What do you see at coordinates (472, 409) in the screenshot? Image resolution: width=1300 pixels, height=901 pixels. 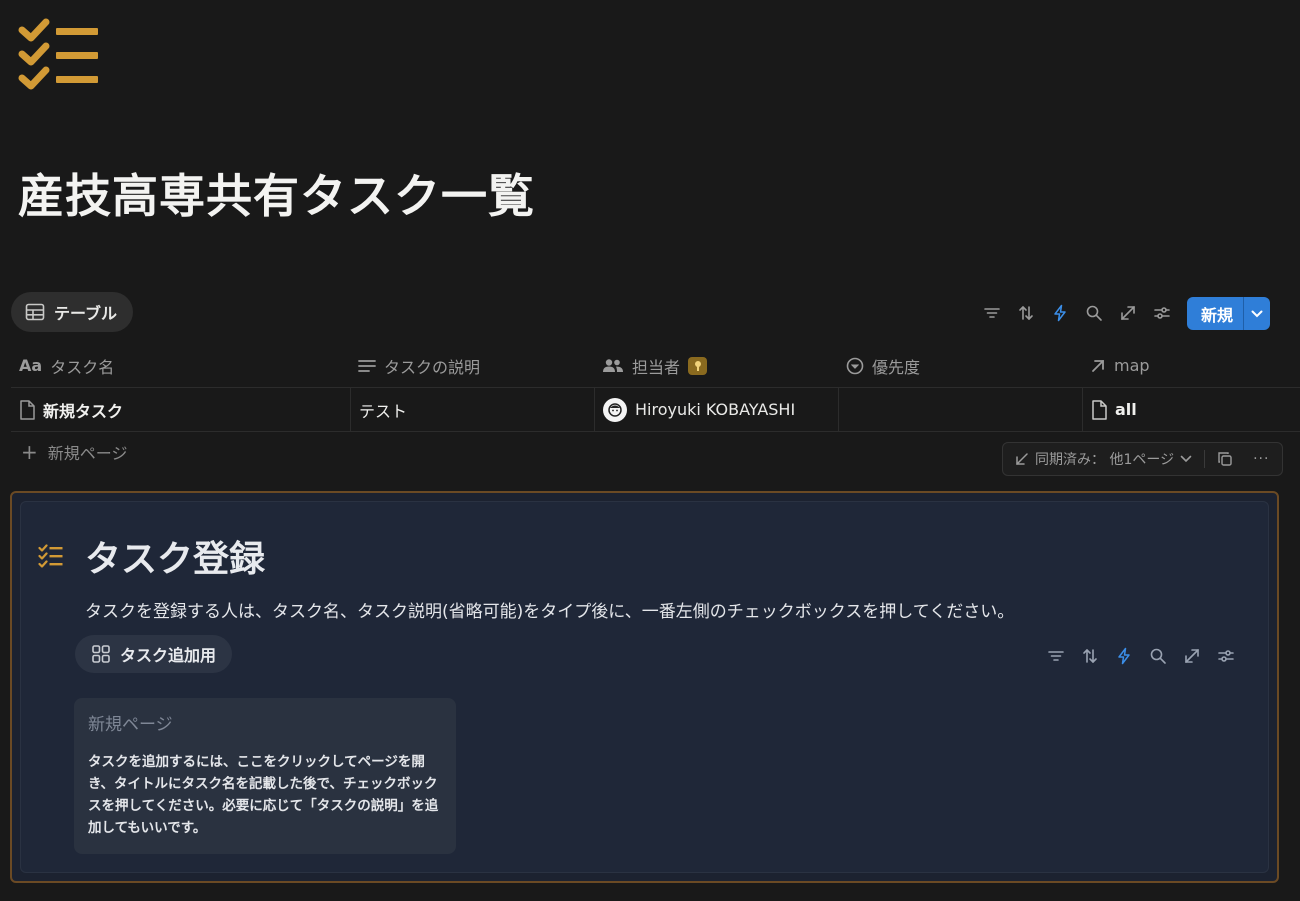 I see `cell-description: テスト` at bounding box center [472, 409].